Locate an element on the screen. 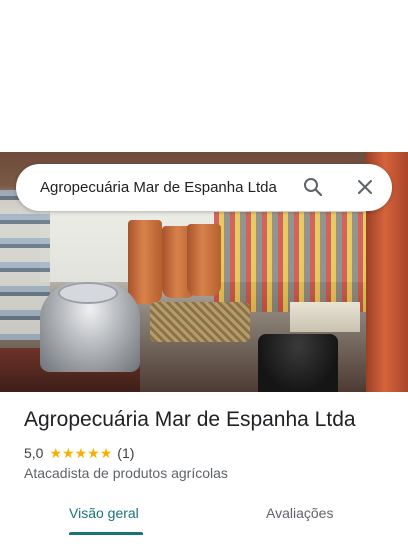 The height and width of the screenshot is (544, 408). rating-row: 5,0 ★ ★ ★ ★ ★ (1) is located at coordinates (79, 453).